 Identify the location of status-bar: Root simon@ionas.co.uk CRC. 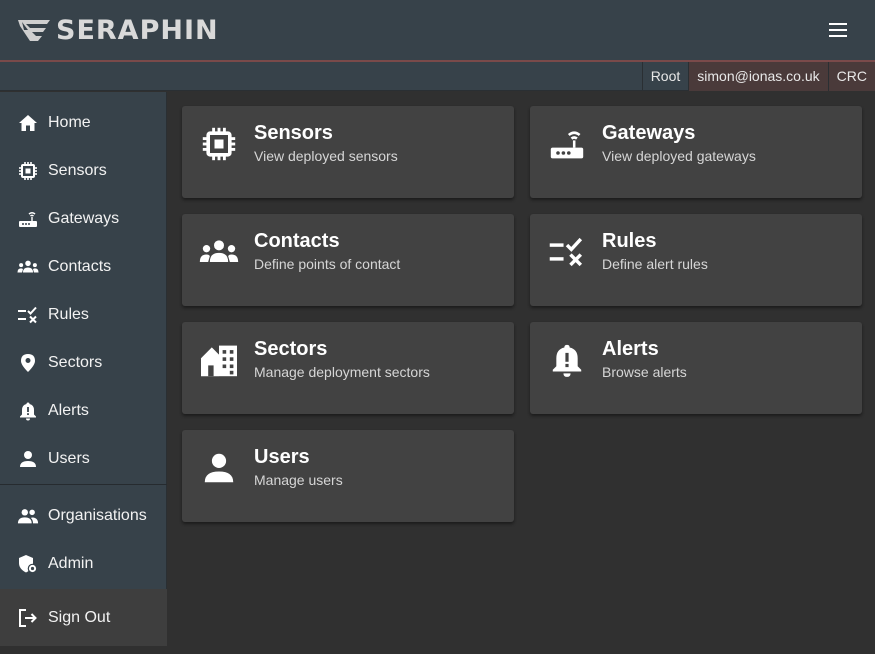
(437, 76).